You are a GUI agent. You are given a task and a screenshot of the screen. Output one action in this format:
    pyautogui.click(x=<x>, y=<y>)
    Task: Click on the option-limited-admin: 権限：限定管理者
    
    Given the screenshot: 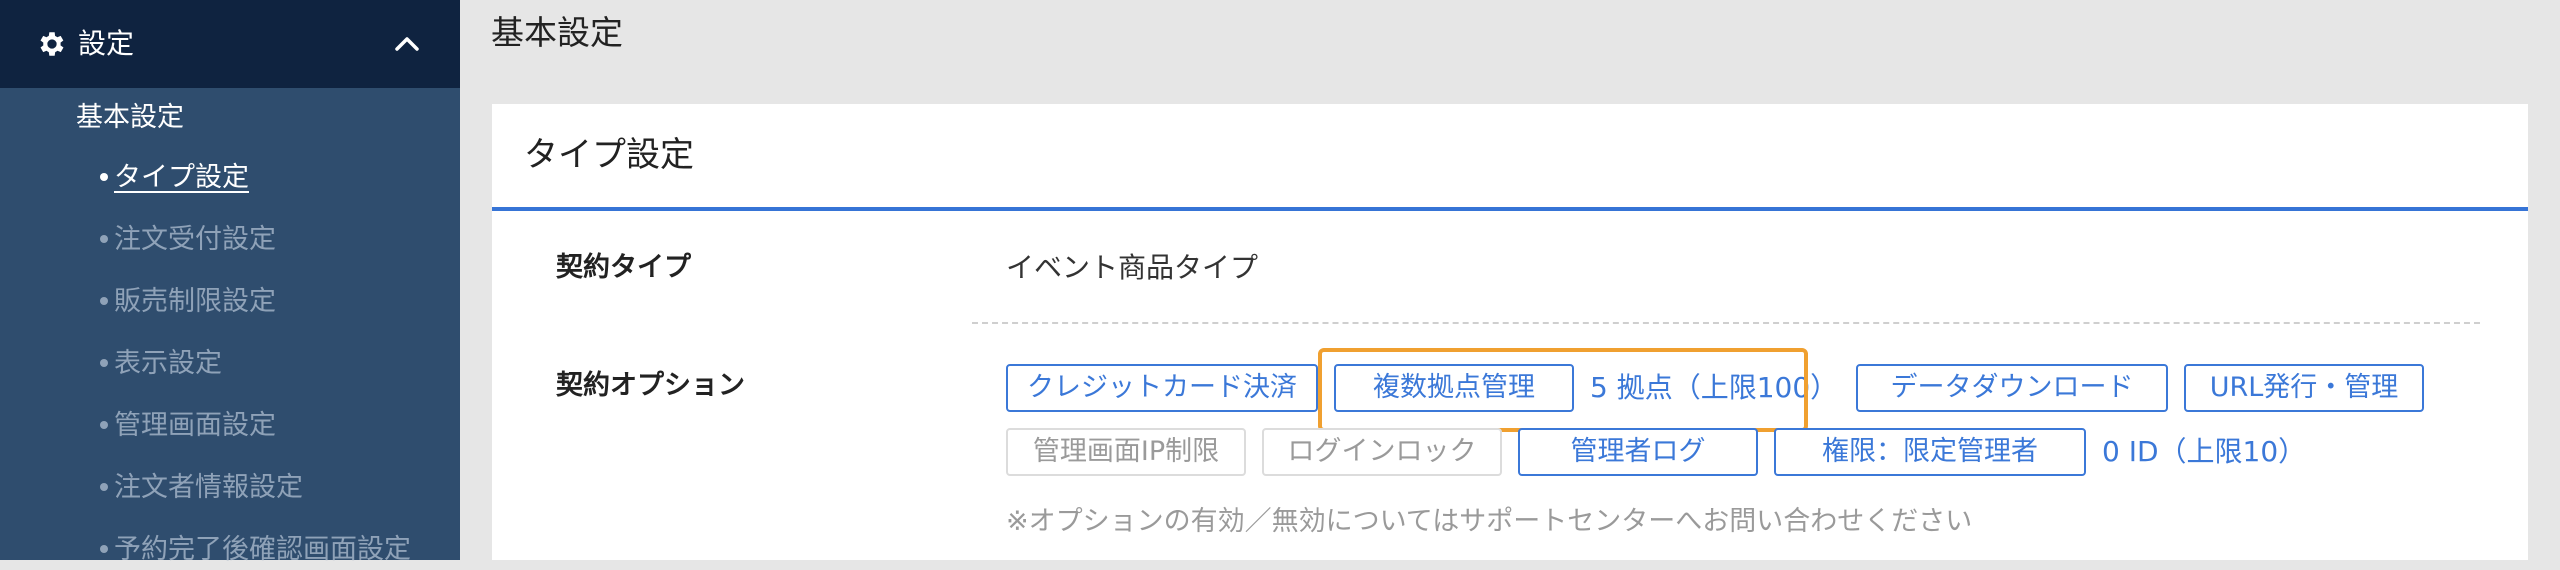 What is the action you would take?
    pyautogui.click(x=1930, y=452)
    